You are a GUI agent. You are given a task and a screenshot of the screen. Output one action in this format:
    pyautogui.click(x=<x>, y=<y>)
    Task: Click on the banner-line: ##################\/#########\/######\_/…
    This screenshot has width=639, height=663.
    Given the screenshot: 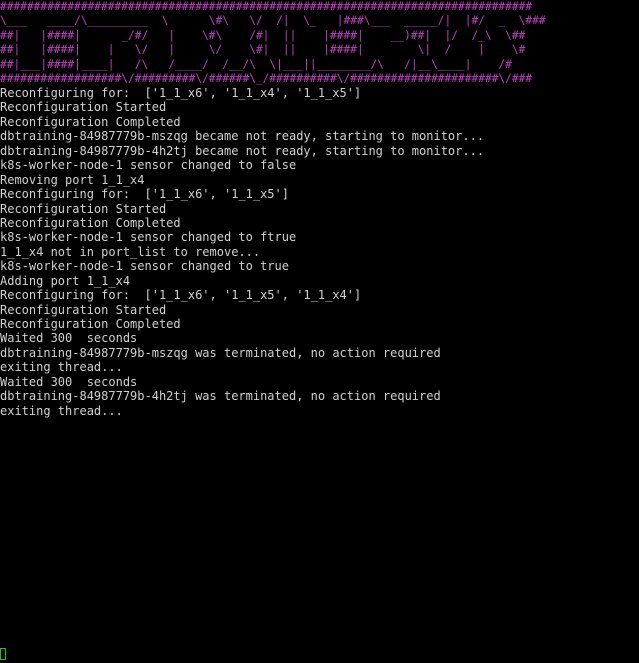 What is the action you would take?
    pyautogui.click(x=266, y=78)
    